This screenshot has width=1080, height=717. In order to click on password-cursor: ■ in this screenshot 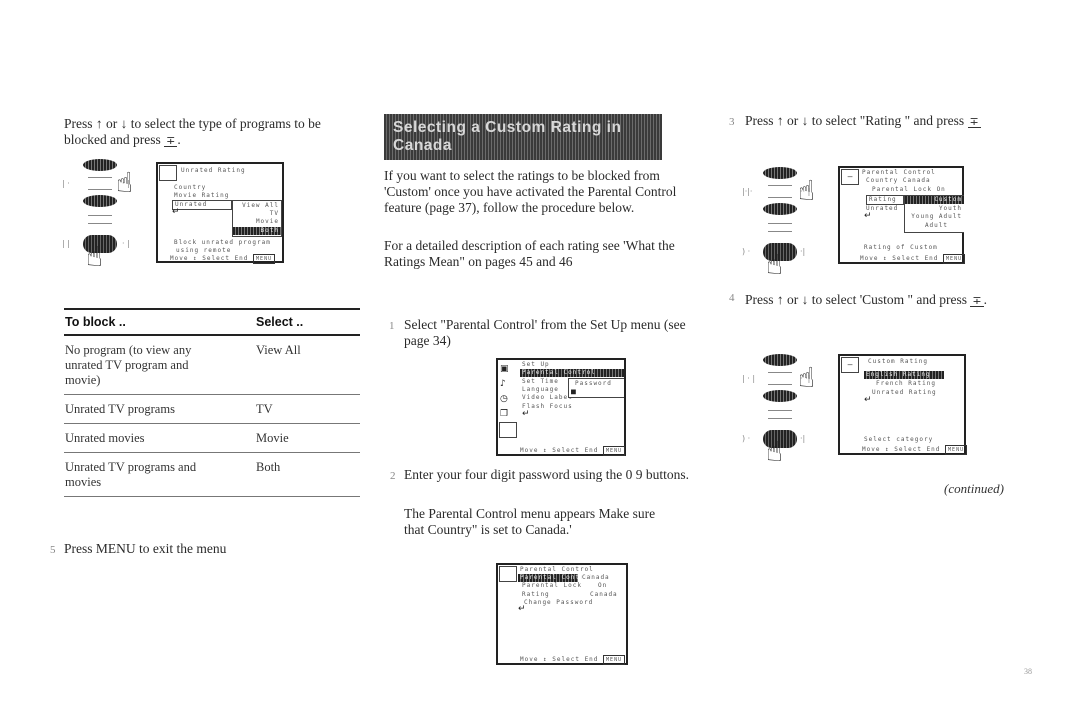, I will do `click(574, 391)`.